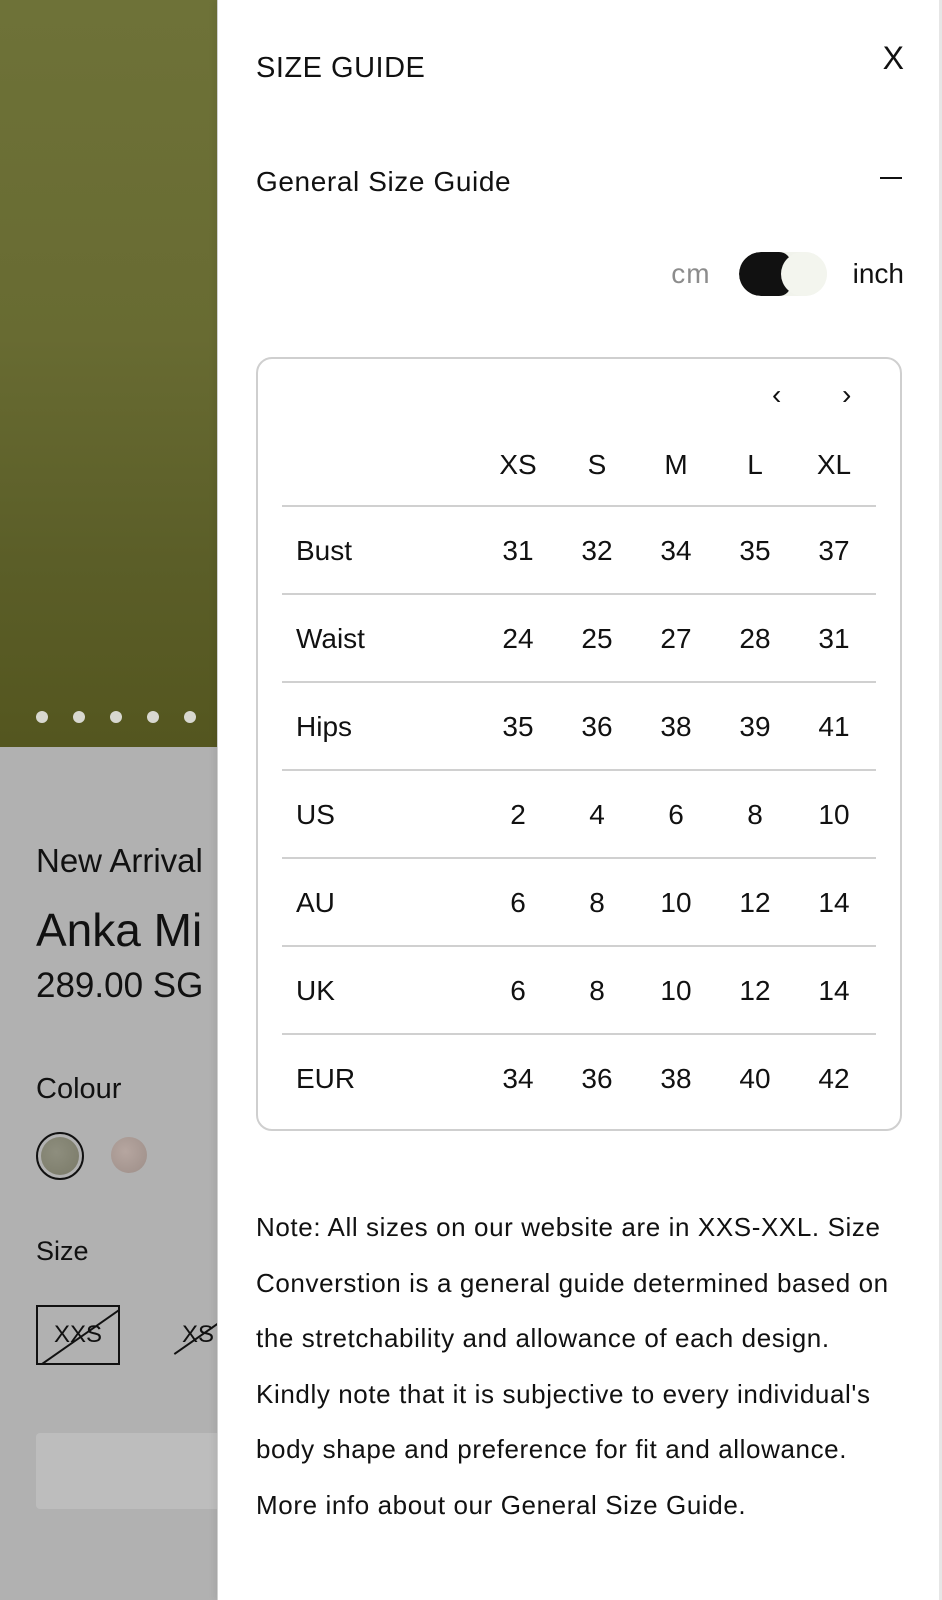 The width and height of the screenshot is (942, 1600). I want to click on row-label: Bust, so click(324, 550).